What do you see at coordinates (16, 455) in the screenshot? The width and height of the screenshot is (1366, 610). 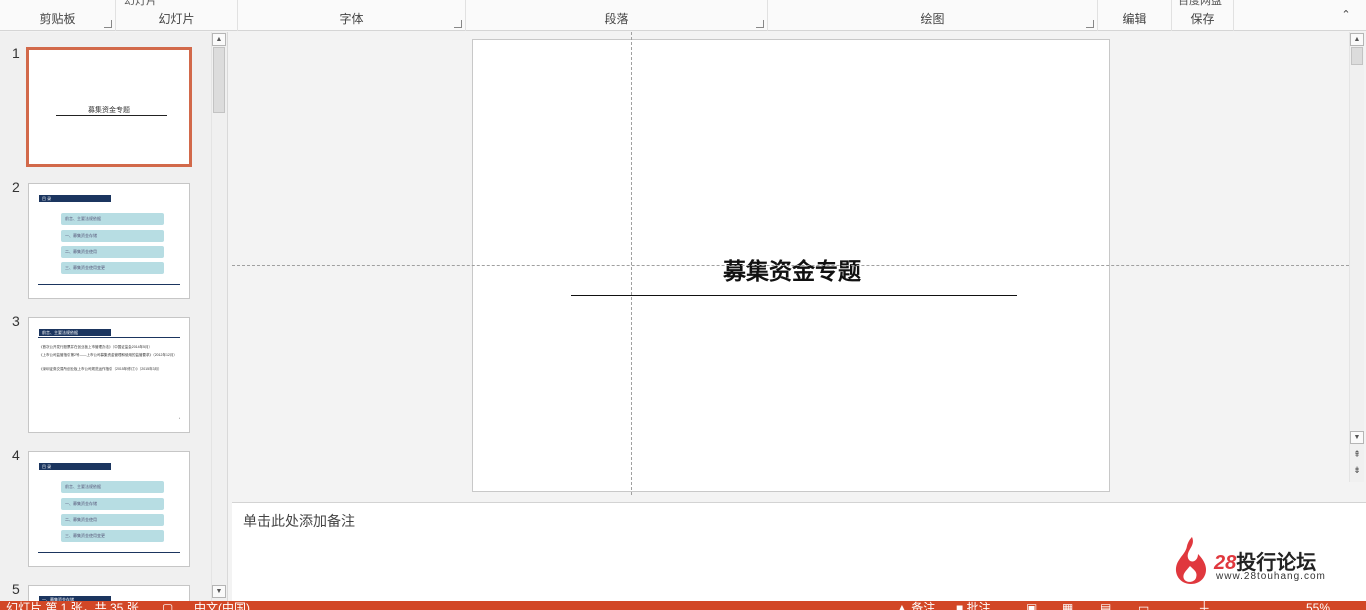 I see `slide-number: 4` at bounding box center [16, 455].